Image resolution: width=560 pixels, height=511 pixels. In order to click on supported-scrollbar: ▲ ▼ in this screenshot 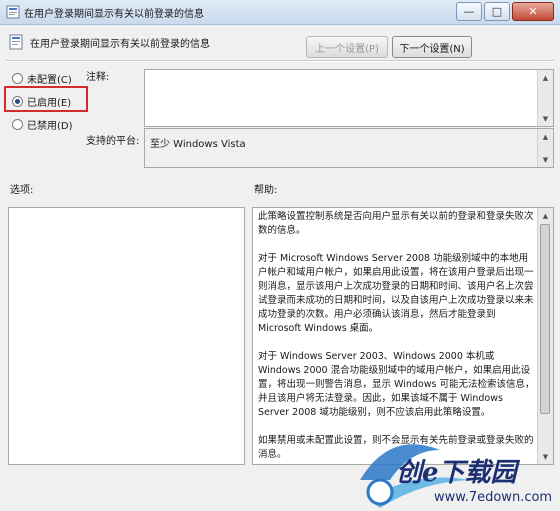, I will do `click(545, 148)`.